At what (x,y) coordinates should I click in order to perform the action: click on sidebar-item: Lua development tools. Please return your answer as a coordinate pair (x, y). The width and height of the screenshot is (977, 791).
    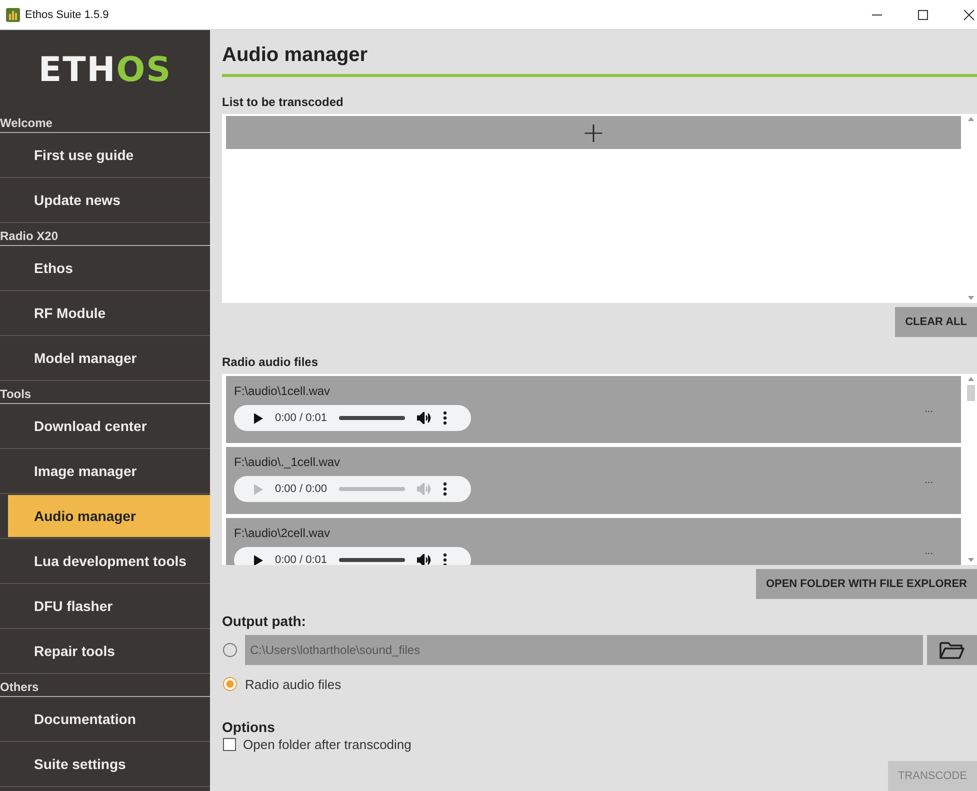
    Looking at the image, I should click on (109, 561).